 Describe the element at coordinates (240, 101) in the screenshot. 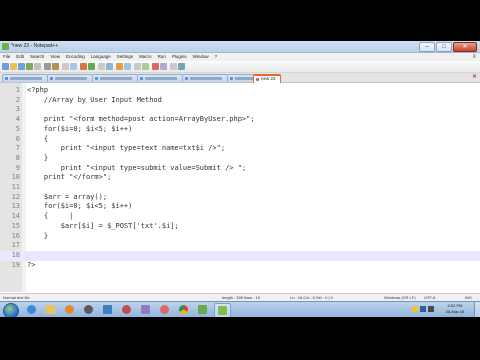

I see `code-line: 2 //Array by User Input Method` at that location.